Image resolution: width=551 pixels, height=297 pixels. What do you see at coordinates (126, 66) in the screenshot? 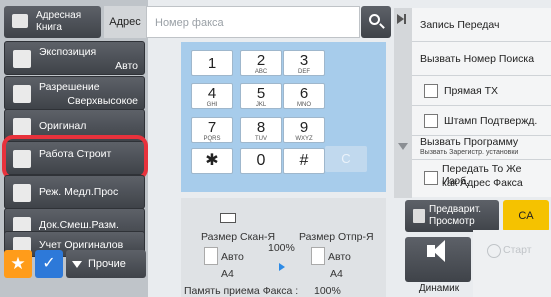
I see `exposure-value: Авто` at bounding box center [126, 66].